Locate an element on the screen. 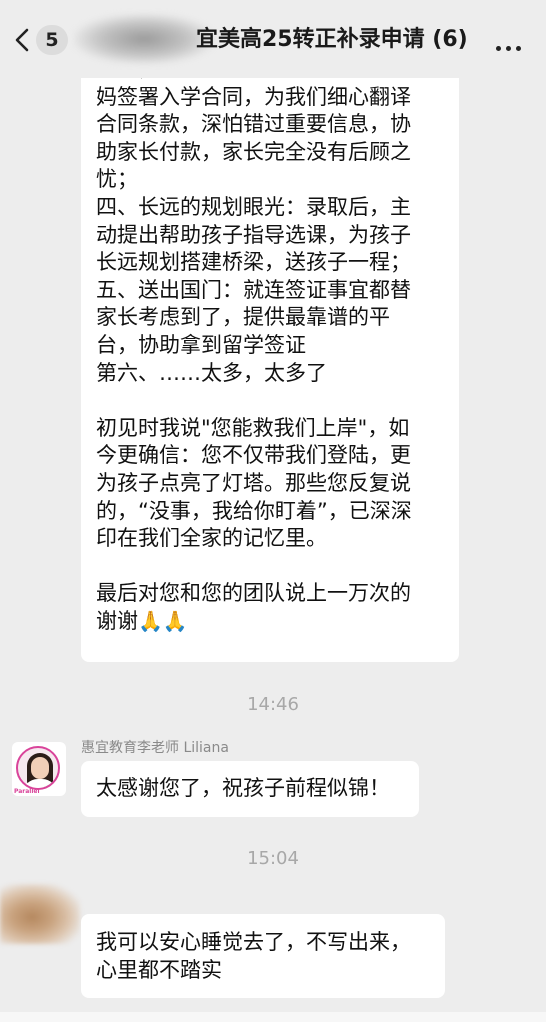 This screenshot has height=1022, width=546. bottom-edge is located at coordinates (273, 1017).